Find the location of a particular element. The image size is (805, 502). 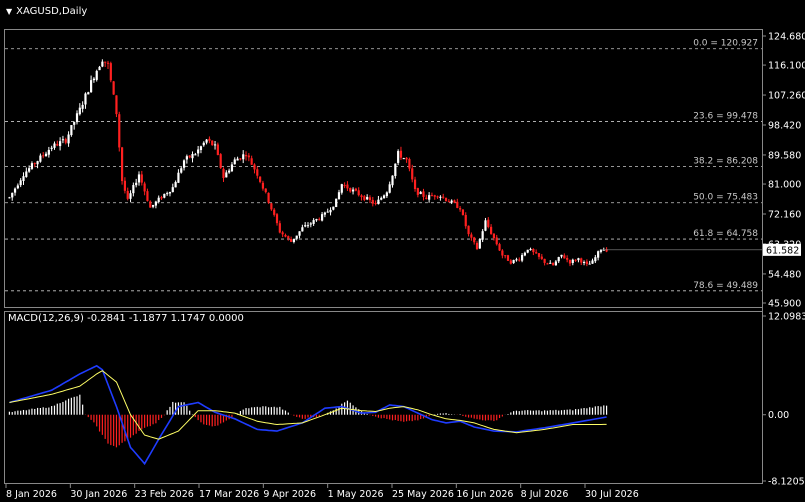

price-axis-label: 81.000 is located at coordinates (784, 185).